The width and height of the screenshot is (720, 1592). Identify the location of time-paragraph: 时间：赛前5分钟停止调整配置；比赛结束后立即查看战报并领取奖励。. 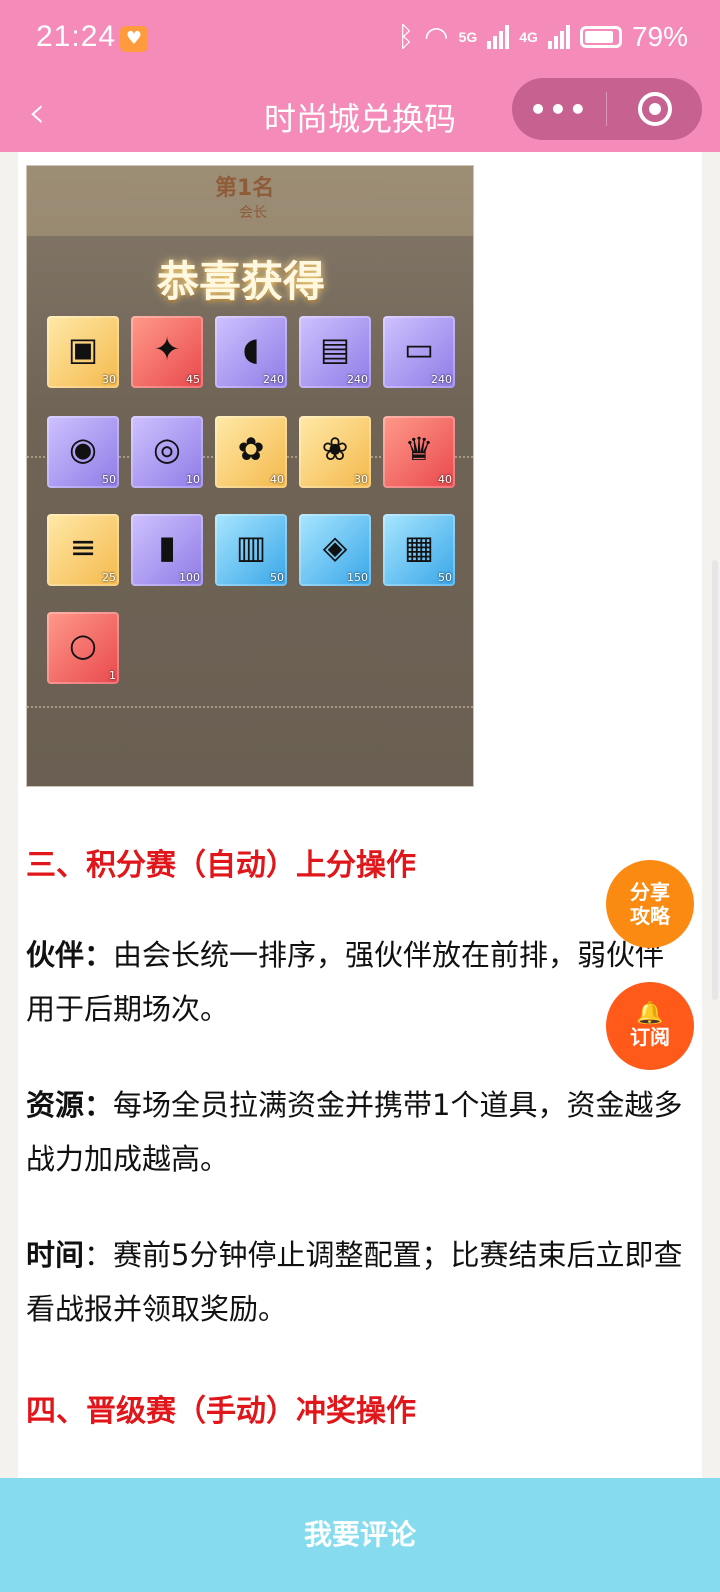
(356, 1282).